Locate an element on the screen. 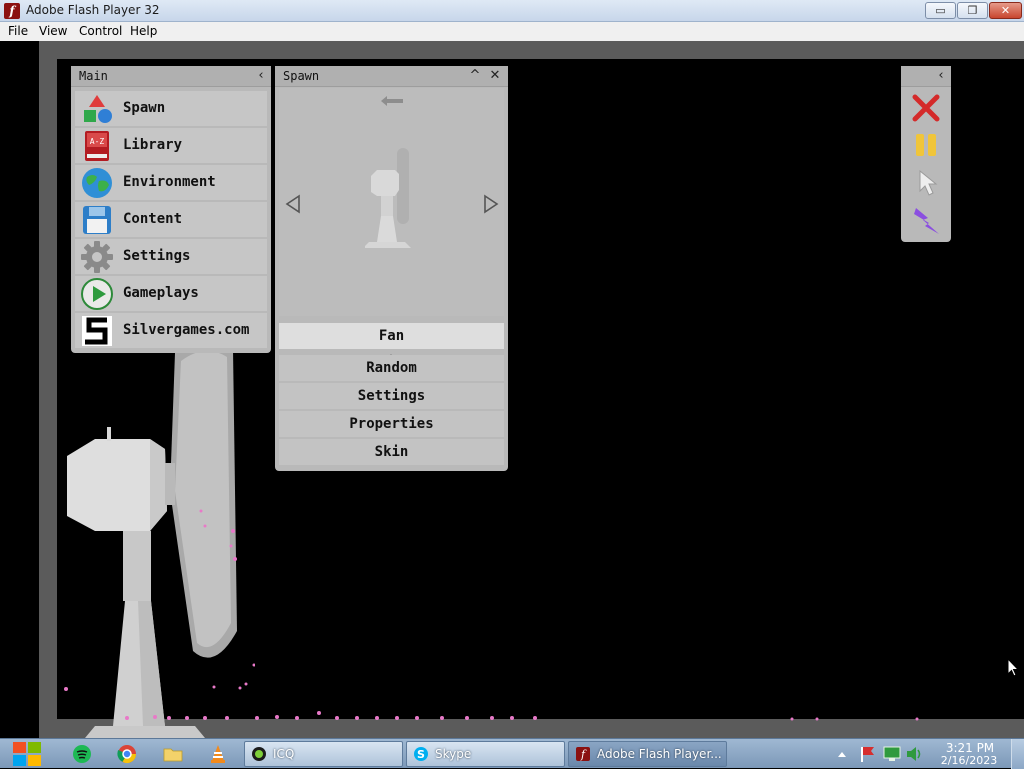  menu-item-label: Spawn is located at coordinates (144, 108).